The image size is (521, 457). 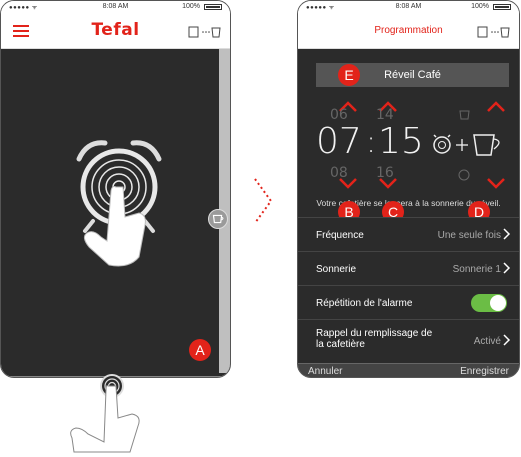 I want to click on row-frequence: Fréquence Une seule fois, so click(x=408, y=234).